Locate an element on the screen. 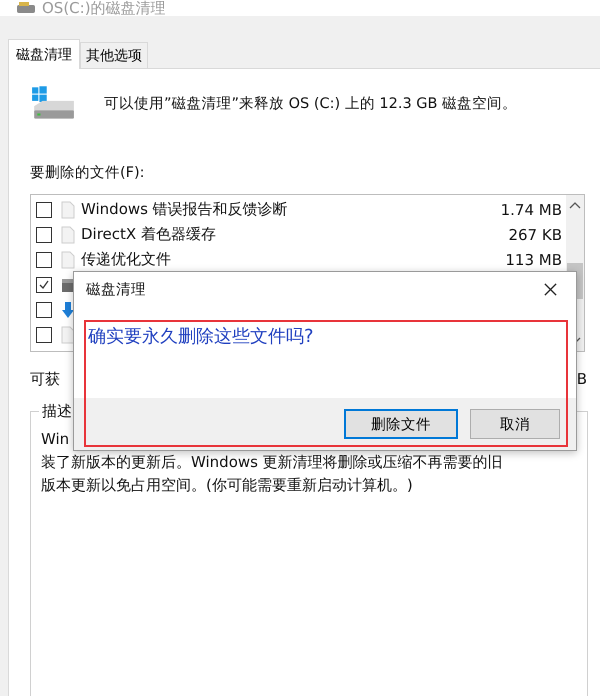  gain-label: 可获 is located at coordinates (45, 379).